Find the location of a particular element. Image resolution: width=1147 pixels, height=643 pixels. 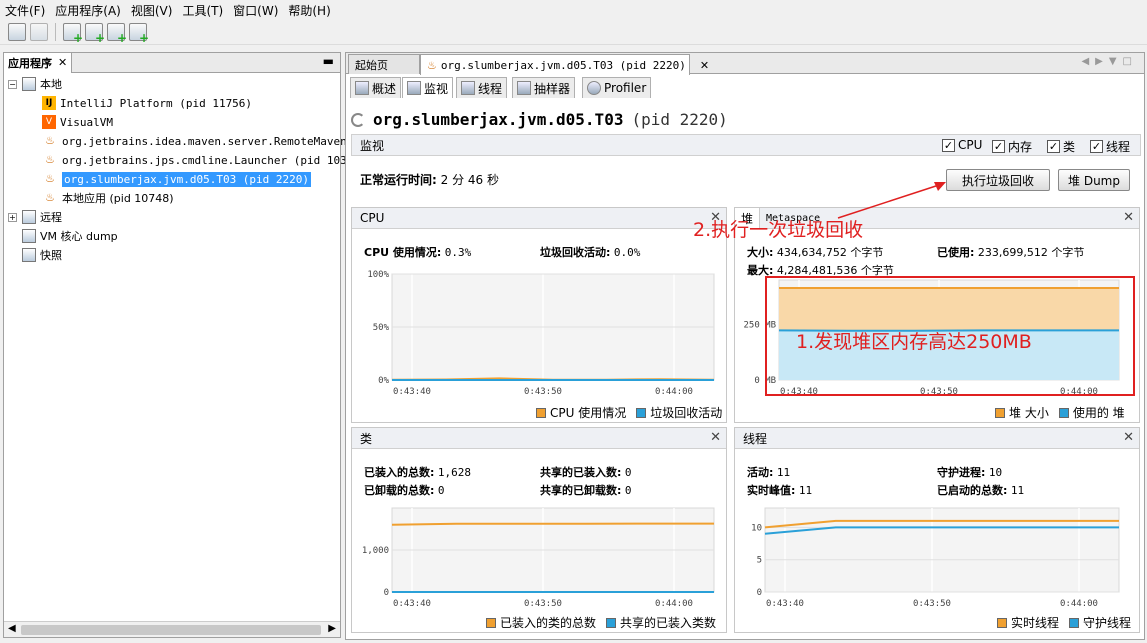

open-file-icon is located at coordinates (17, 32).